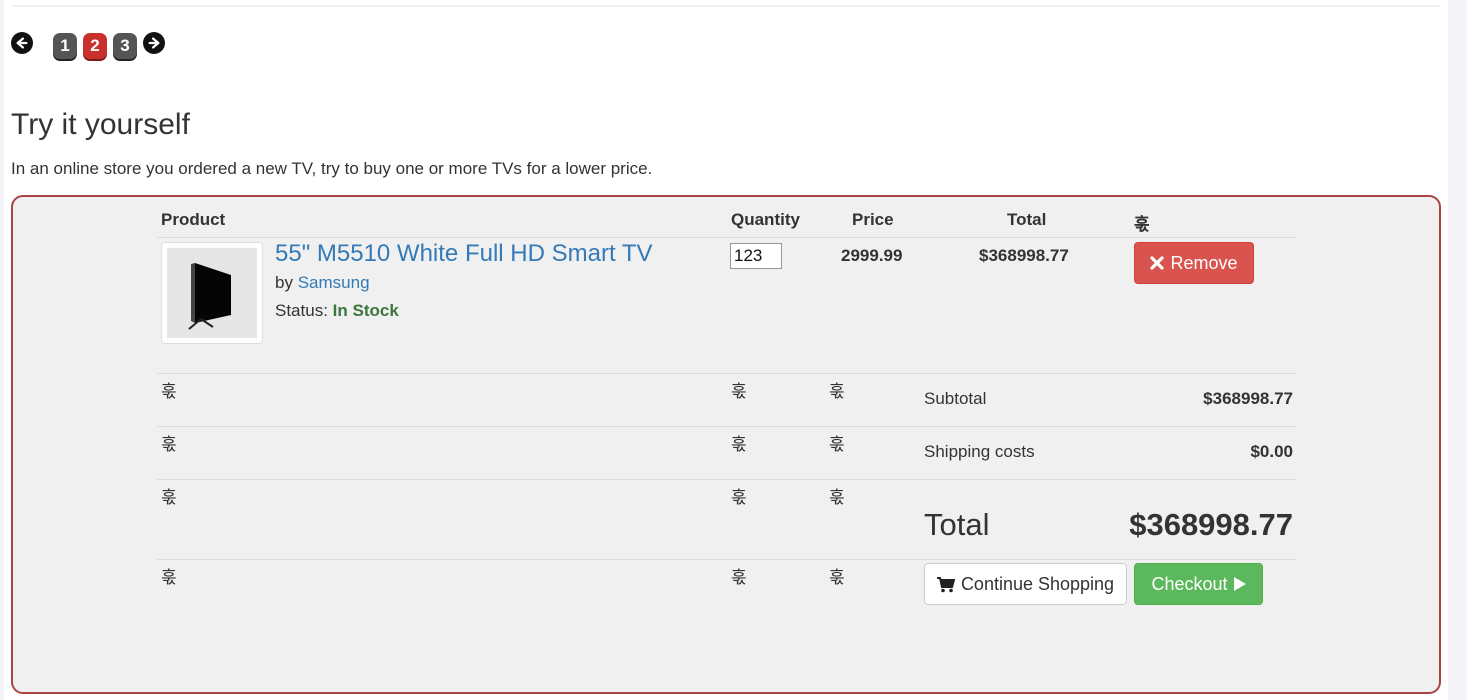 Image resolution: width=1467 pixels, height=700 pixels. I want to click on status-value: In Stock, so click(365, 310).